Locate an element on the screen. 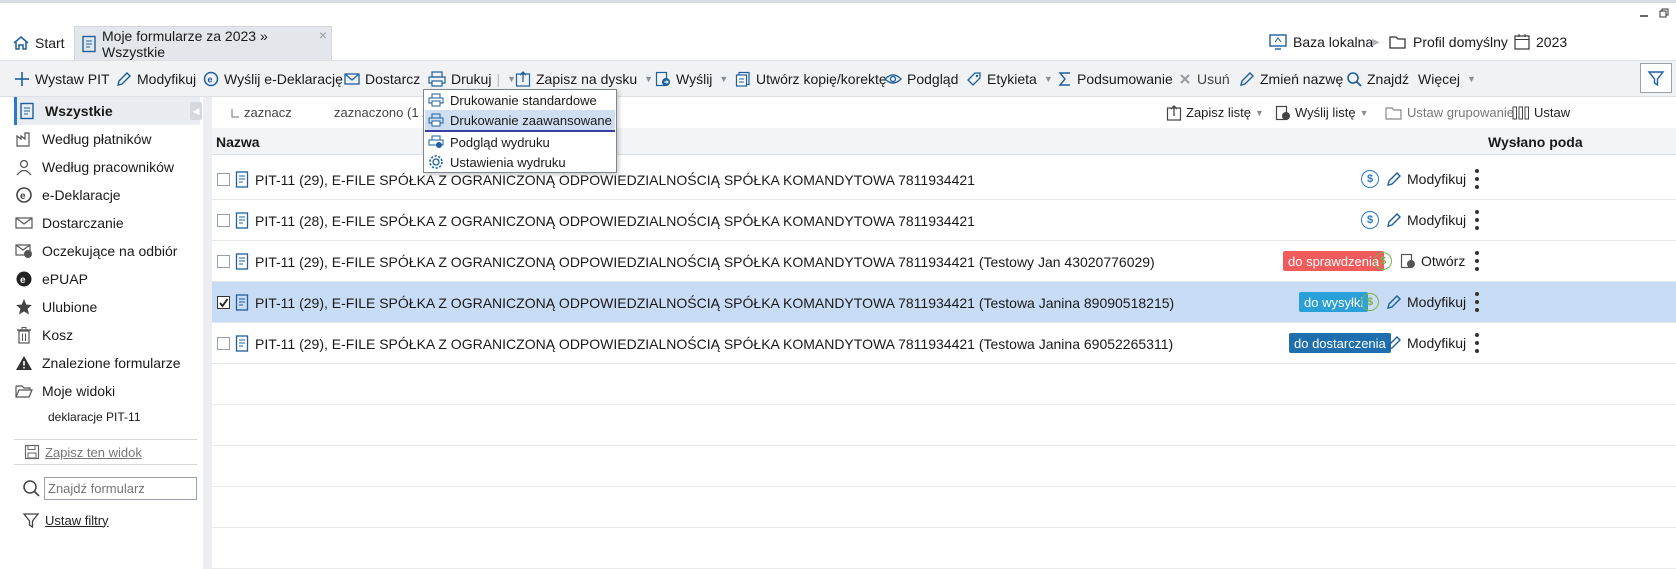  sidebar-item-my-views: Moje widoki is located at coordinates (107, 391).